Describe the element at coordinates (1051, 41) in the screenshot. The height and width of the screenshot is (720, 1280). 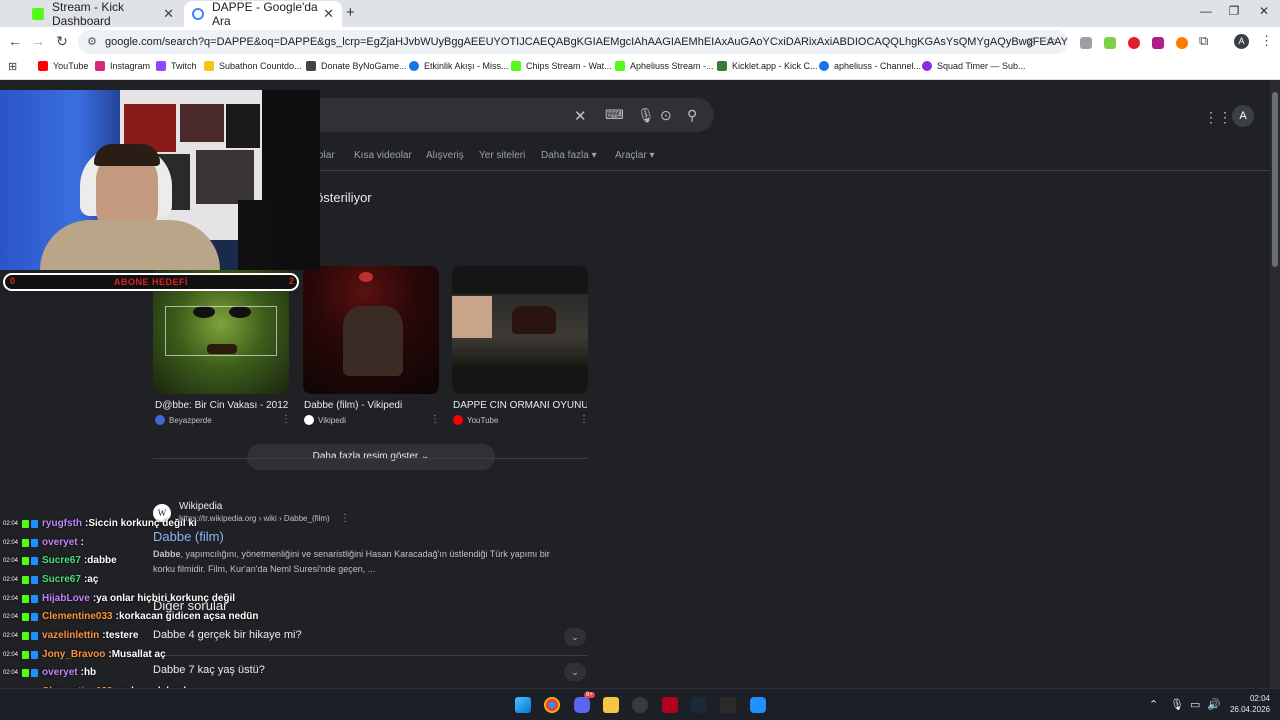
I see `star-bookmark-icon: ☆` at that location.